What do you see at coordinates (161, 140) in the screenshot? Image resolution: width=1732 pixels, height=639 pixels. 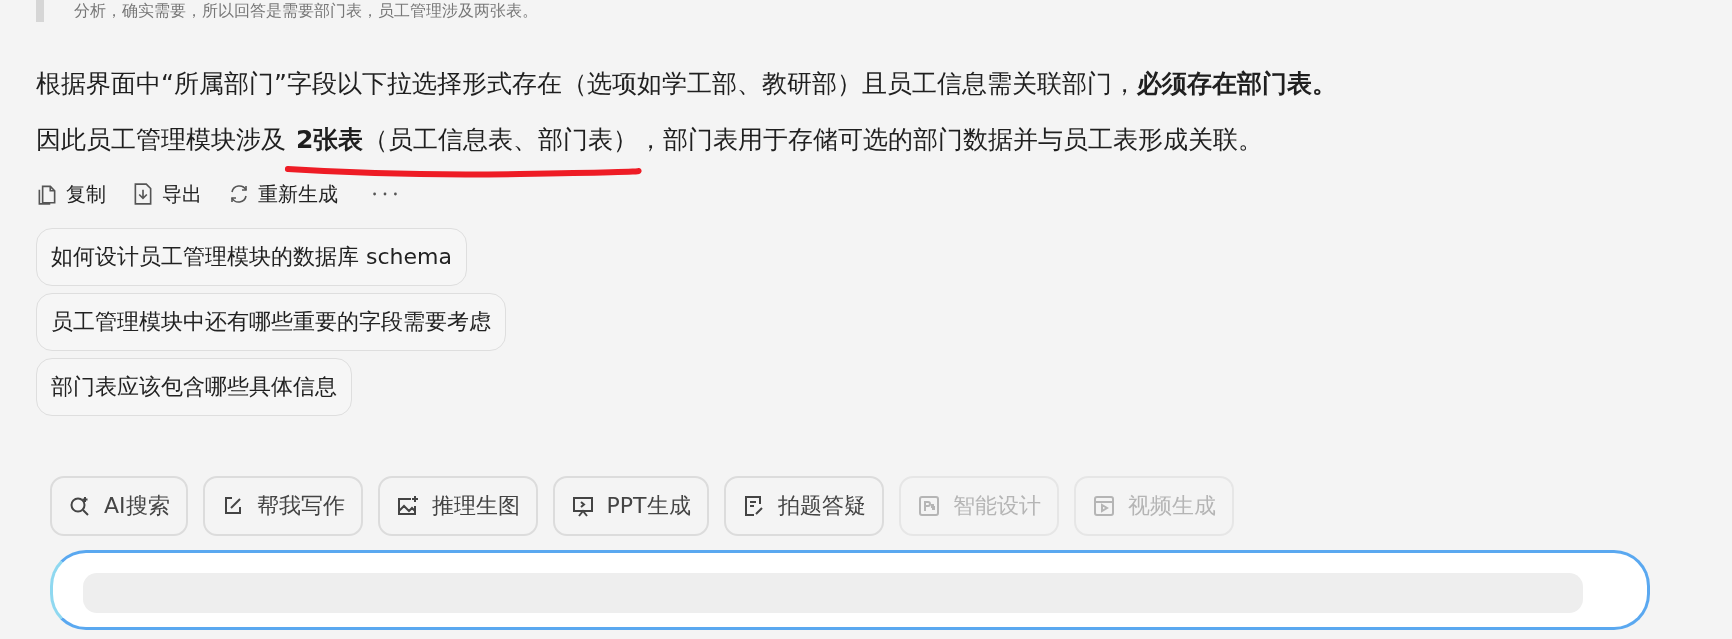 I see `answer-text: 因此员工管理模块涉及` at bounding box center [161, 140].